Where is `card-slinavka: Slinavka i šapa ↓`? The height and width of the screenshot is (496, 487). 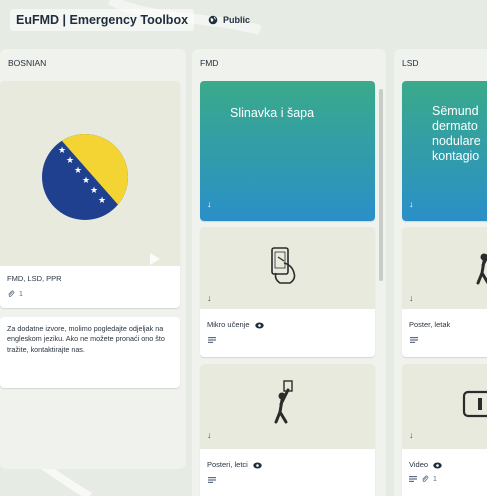
card-slinavka: Slinavka i šapa ↓ is located at coordinates (287, 151).